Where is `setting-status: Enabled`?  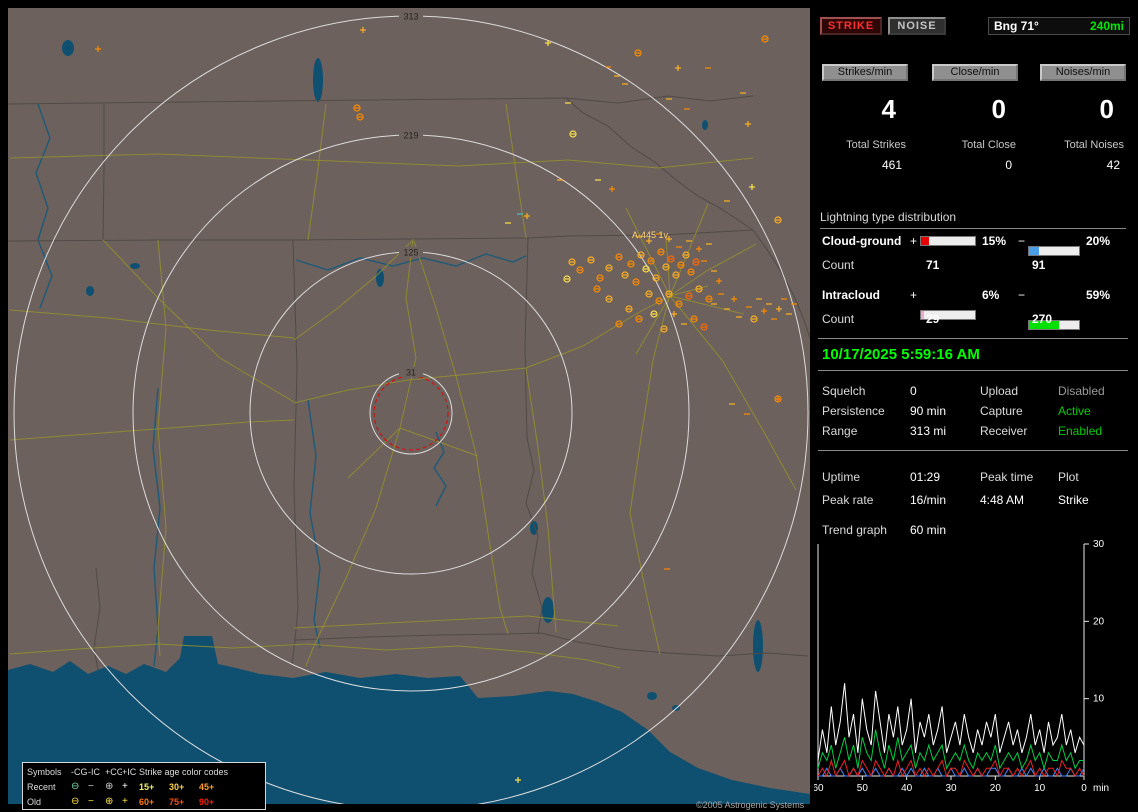
setting-status: Enabled is located at coordinates (1080, 431).